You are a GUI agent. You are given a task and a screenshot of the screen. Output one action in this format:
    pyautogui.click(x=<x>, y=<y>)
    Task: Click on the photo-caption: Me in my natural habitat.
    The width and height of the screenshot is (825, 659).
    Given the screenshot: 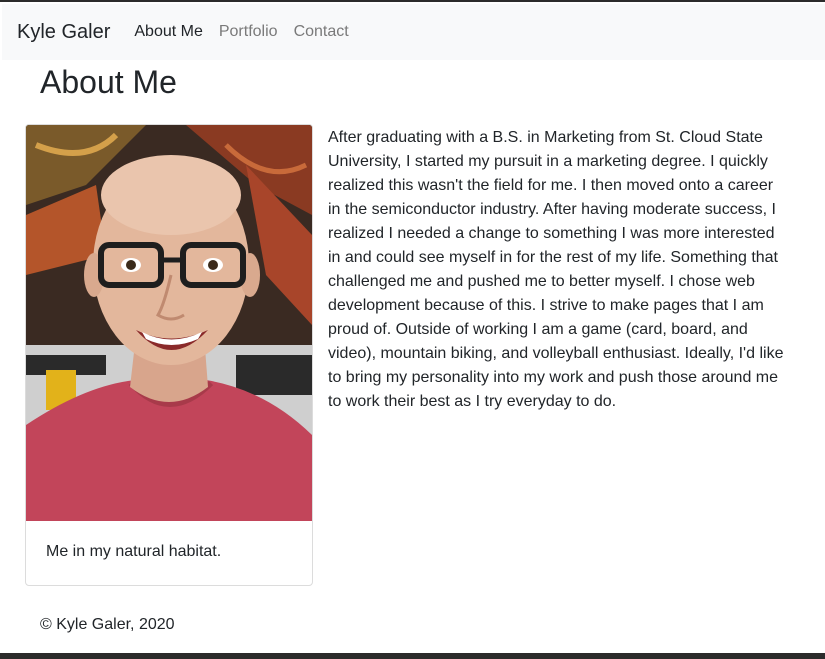 What is the action you would take?
    pyautogui.click(x=134, y=551)
    